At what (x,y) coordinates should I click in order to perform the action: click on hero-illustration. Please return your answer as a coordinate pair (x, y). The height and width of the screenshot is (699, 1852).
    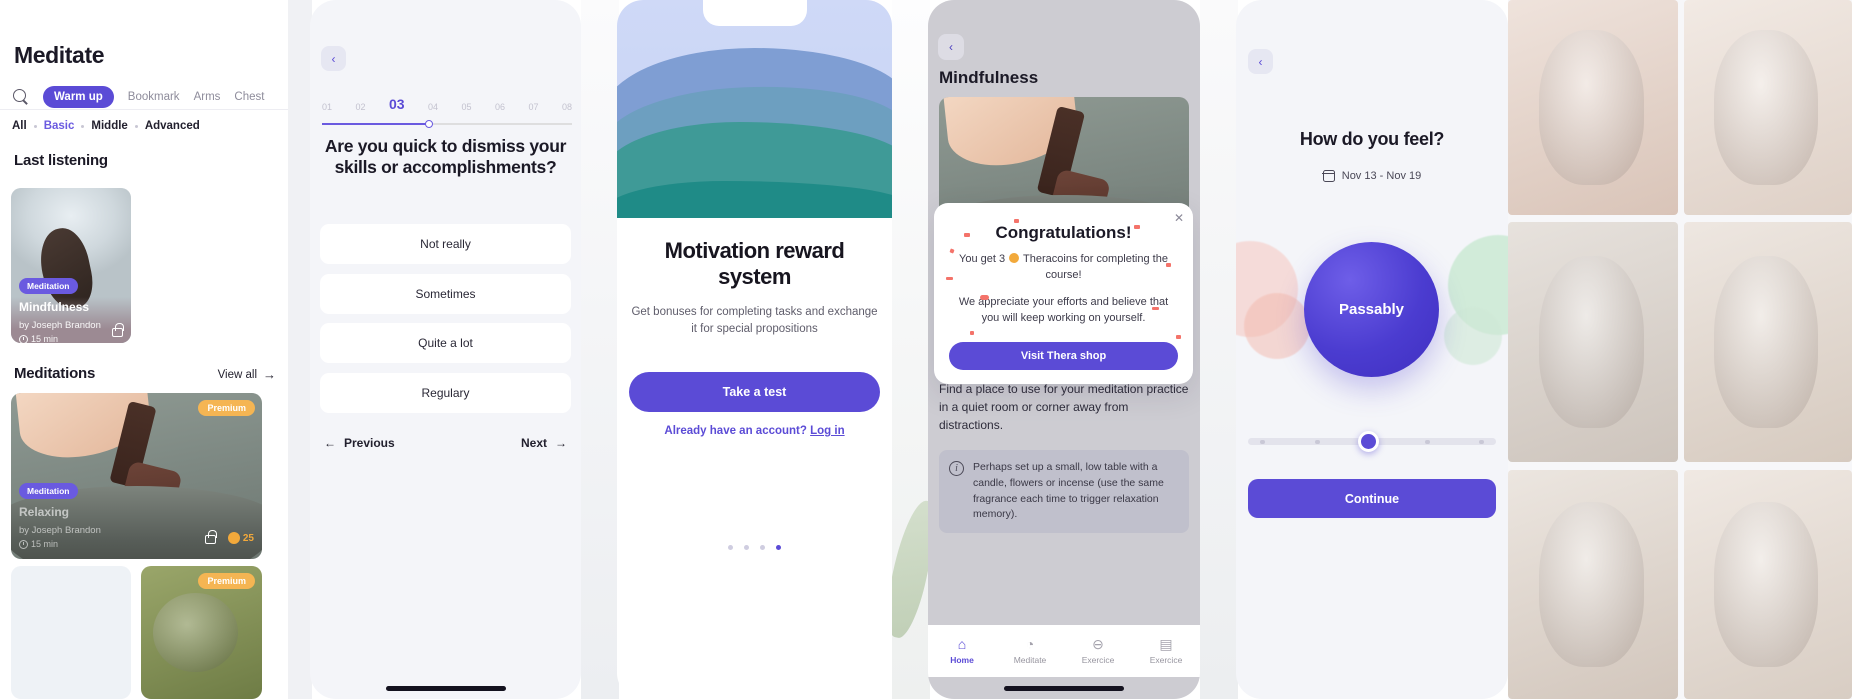
    Looking at the image, I should click on (754, 109).